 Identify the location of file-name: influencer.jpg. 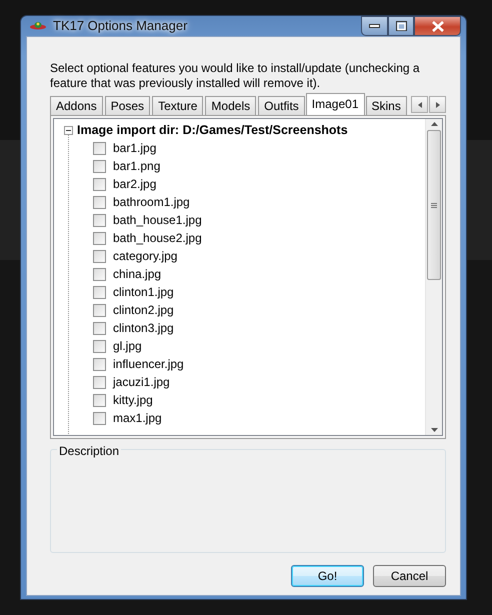
(148, 364).